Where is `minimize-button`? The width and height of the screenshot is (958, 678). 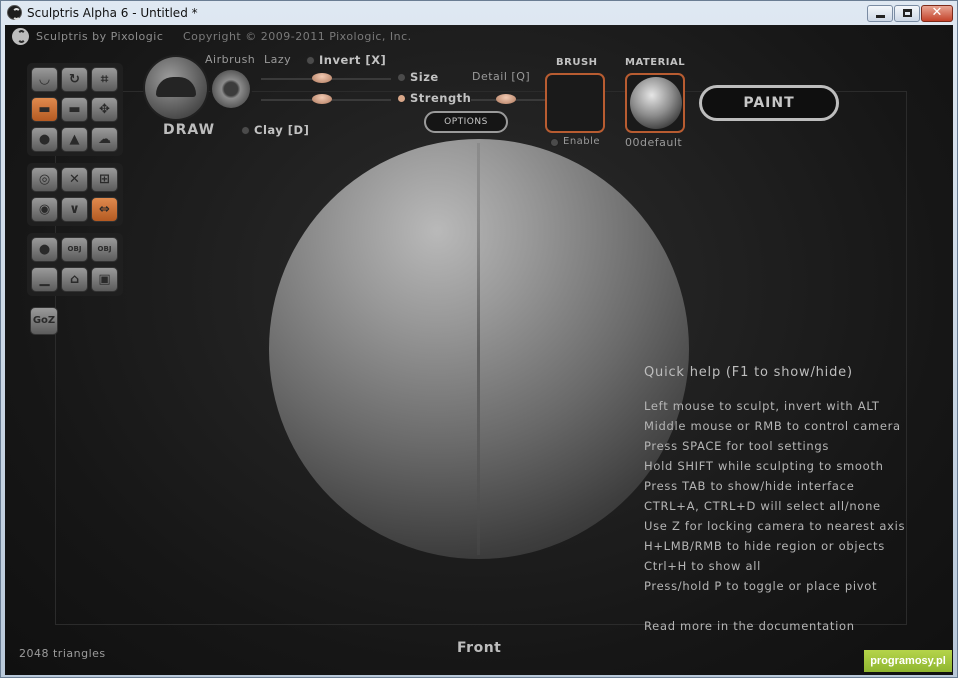 minimize-button is located at coordinates (880, 13).